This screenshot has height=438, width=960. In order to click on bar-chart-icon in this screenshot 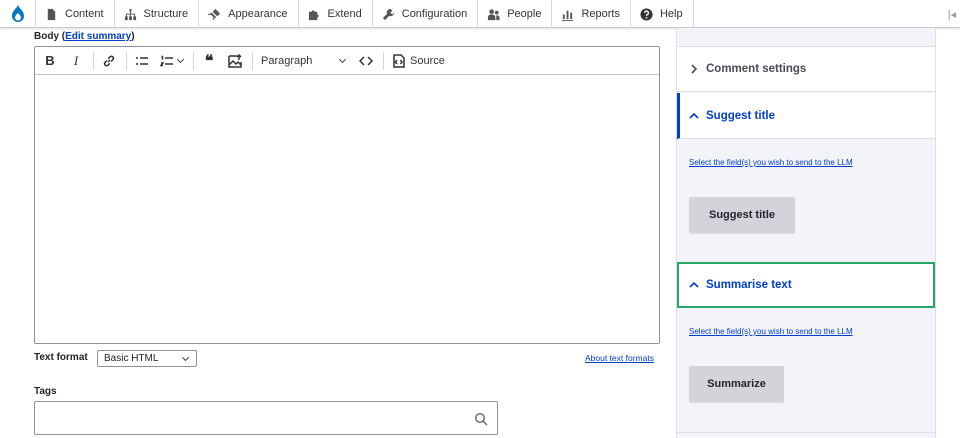, I will do `click(568, 15)`.